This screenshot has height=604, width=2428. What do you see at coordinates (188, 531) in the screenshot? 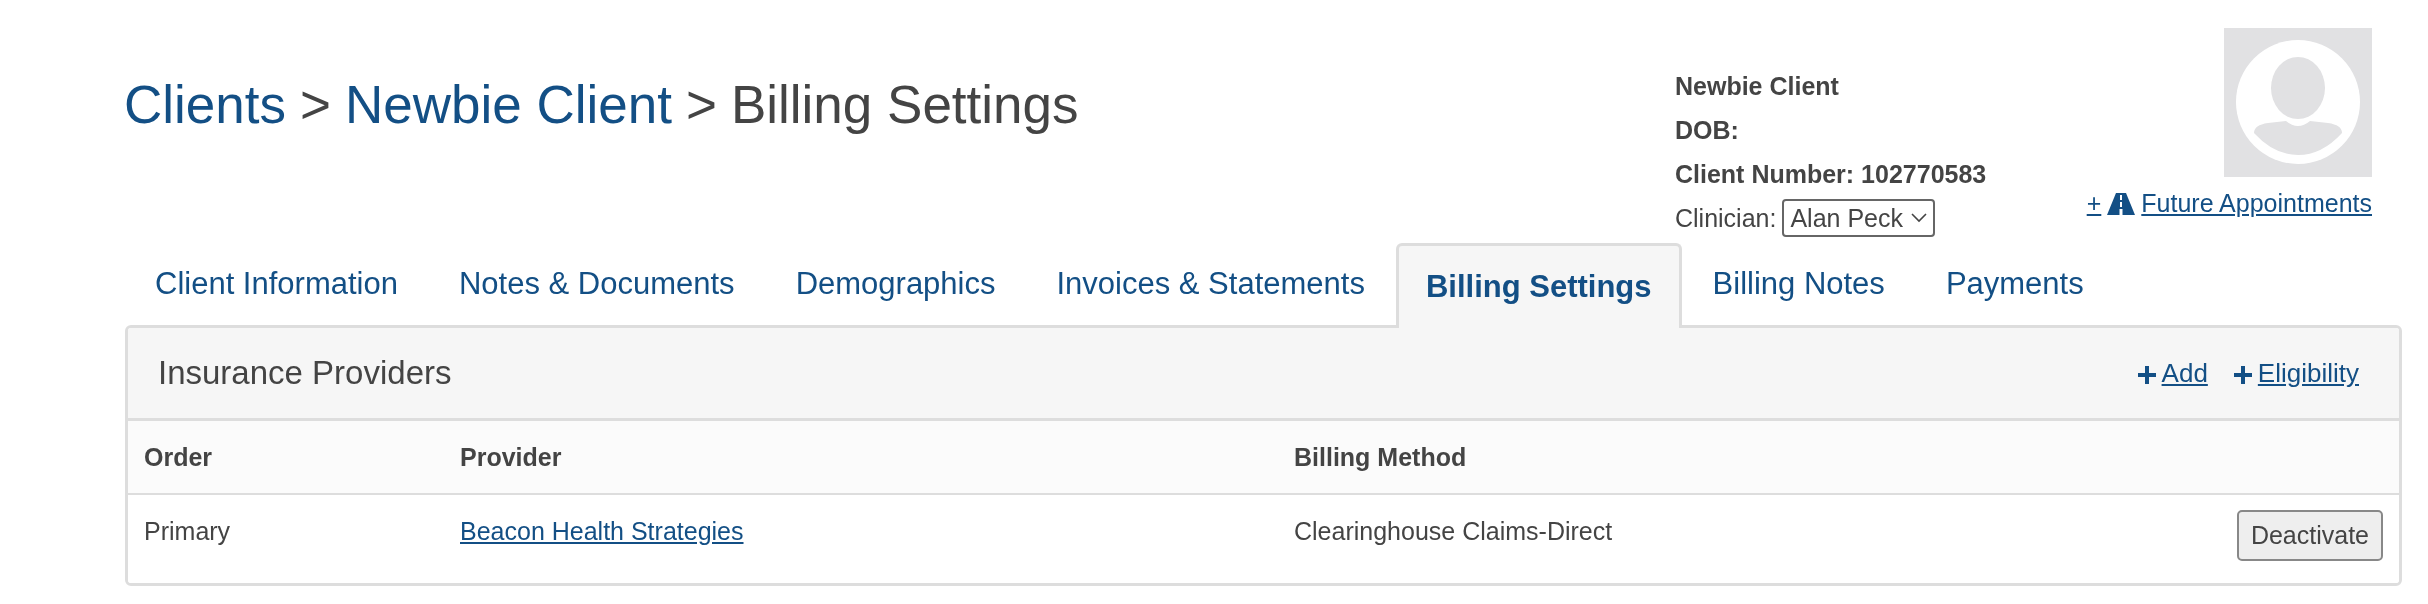
I see `table-cell-text: Primary` at bounding box center [188, 531].